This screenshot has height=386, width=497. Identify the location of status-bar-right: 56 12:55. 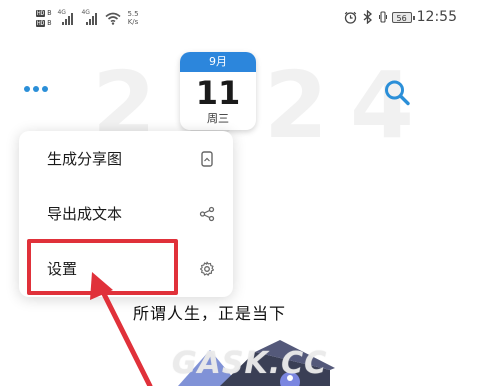
(400, 17).